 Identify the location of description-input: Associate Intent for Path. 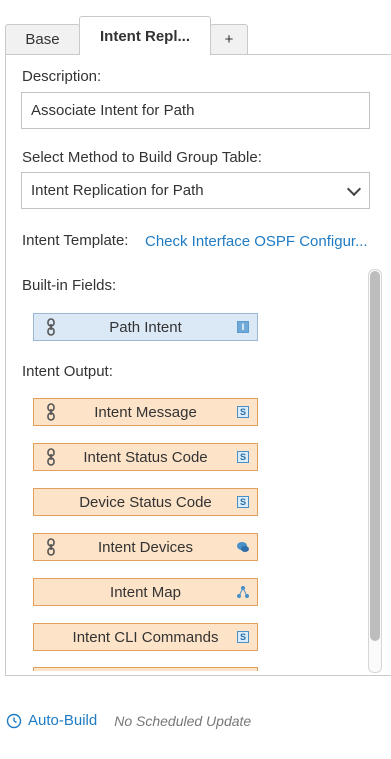
(195, 110).